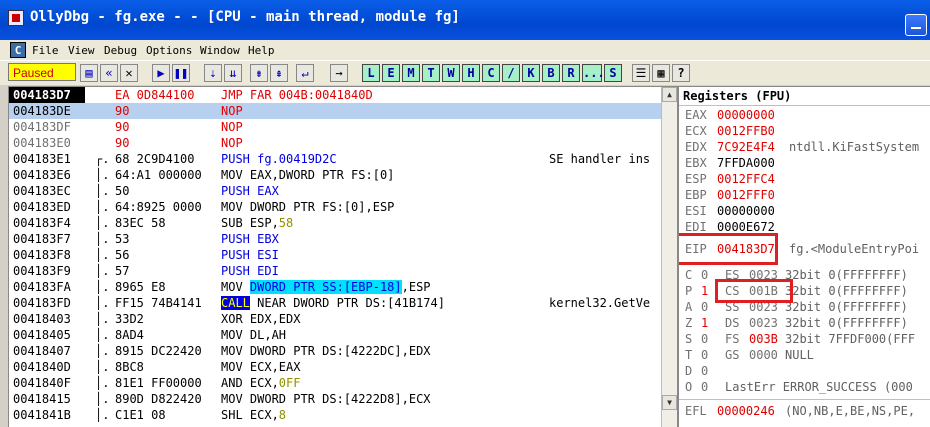 This screenshot has width=930, height=427. I want to click on pause-icon: ❚❚, so click(181, 73).